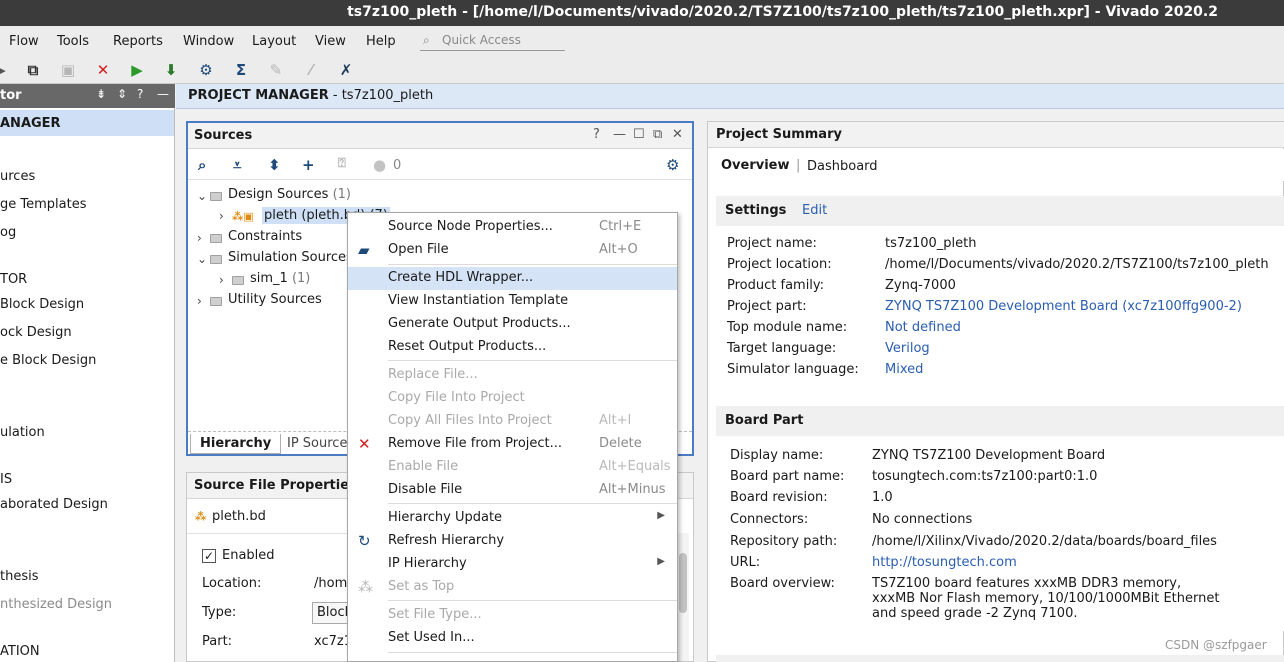 Image resolution: width=1284 pixels, height=662 pixels. Describe the element at coordinates (657, 134) in the screenshot. I see `float-icon: ⧉` at that location.